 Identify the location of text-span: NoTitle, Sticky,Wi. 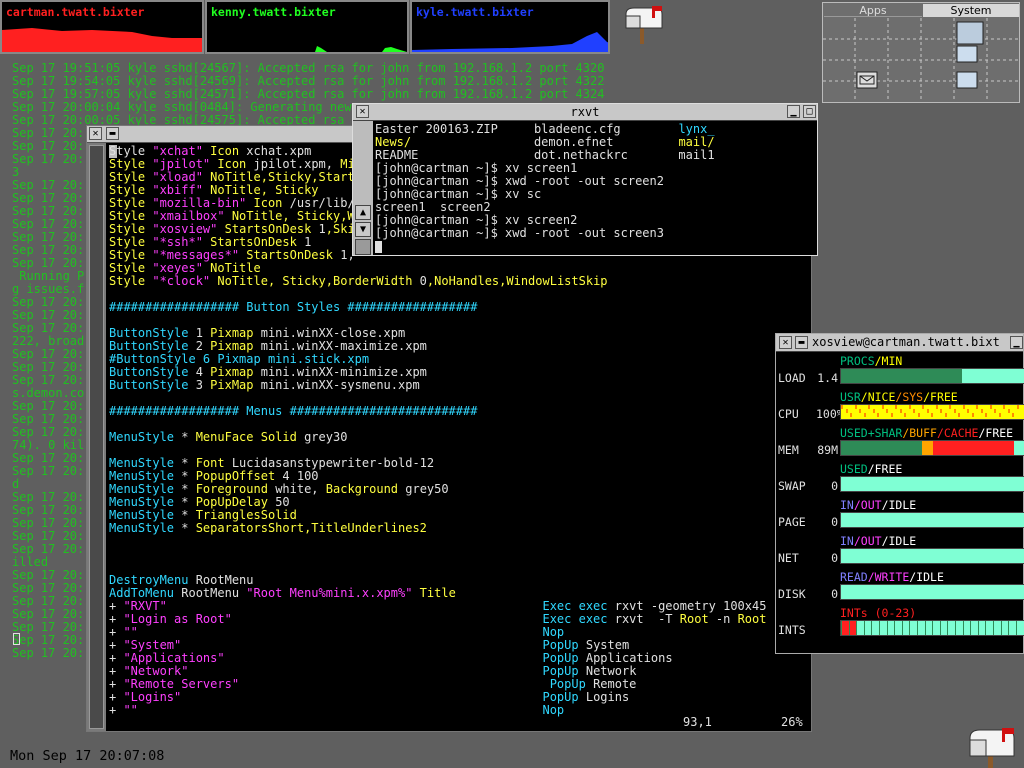
(293, 216).